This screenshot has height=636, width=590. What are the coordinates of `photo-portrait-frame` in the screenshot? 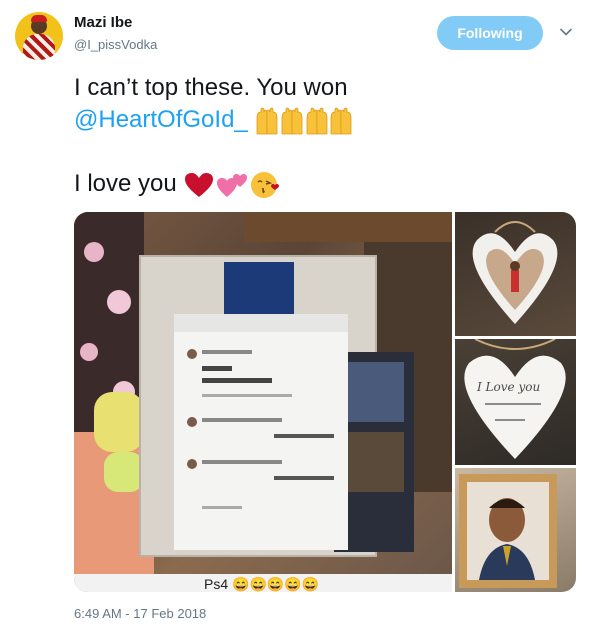 It's located at (515, 530).